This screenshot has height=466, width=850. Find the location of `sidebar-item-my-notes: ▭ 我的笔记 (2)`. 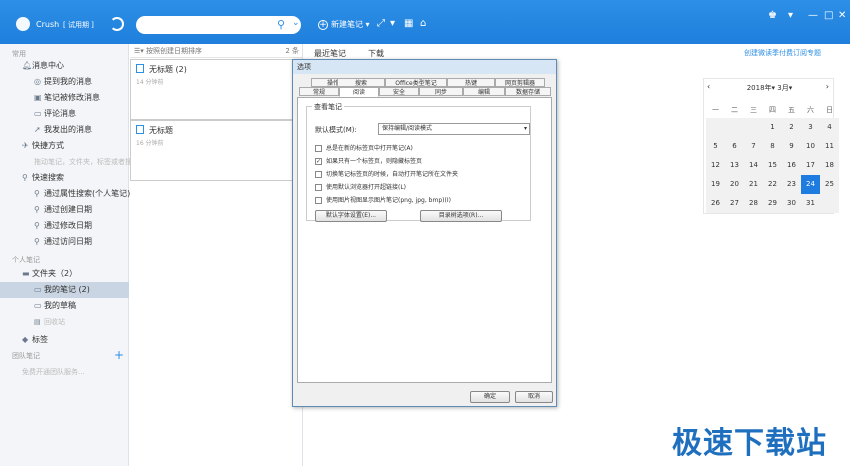

sidebar-item-my-notes: ▭ 我的笔记 (2) is located at coordinates (64, 290).